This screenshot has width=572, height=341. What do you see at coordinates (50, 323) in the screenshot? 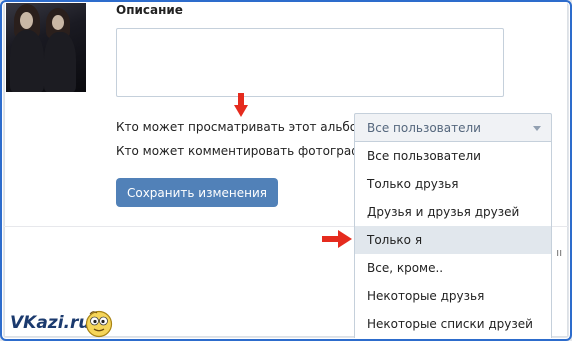
I see `site-watermark-logo: VKazi.ru` at bounding box center [50, 323].